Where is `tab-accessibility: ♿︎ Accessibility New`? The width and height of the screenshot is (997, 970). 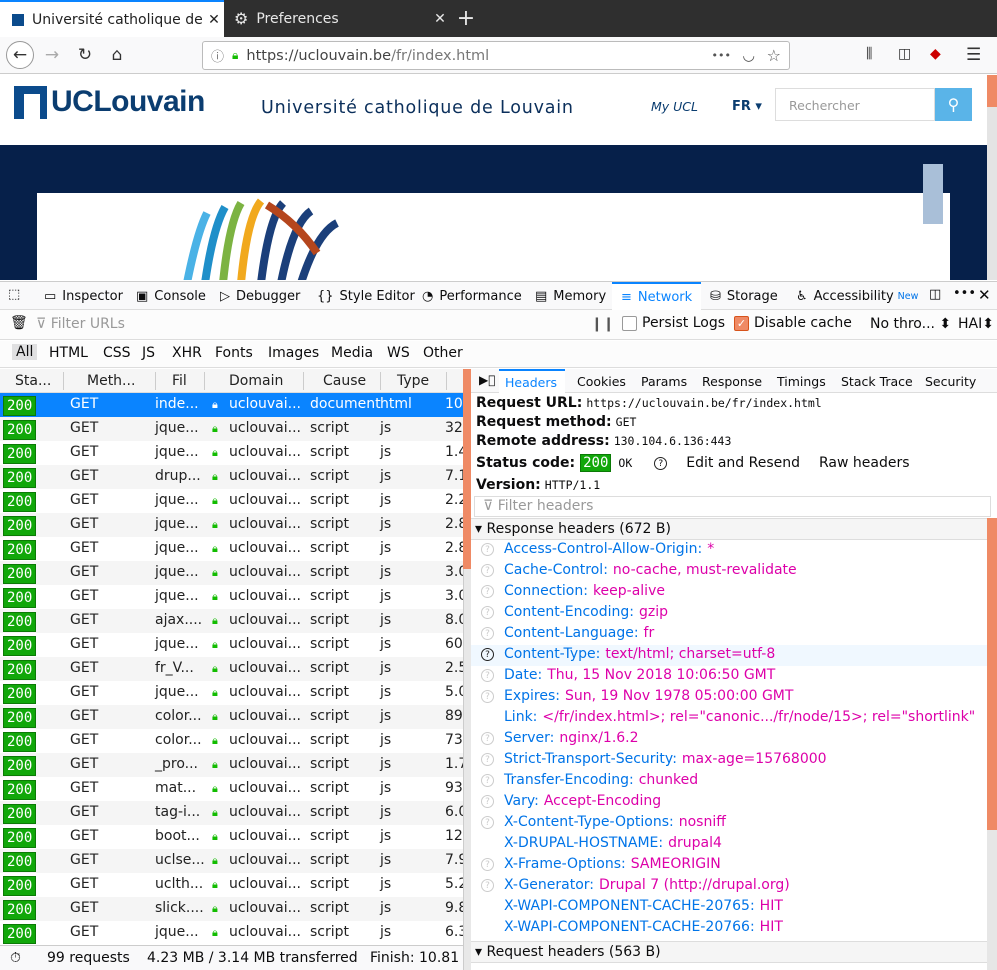
tab-accessibility: ♿︎ Accessibility New is located at coordinates (857, 296).